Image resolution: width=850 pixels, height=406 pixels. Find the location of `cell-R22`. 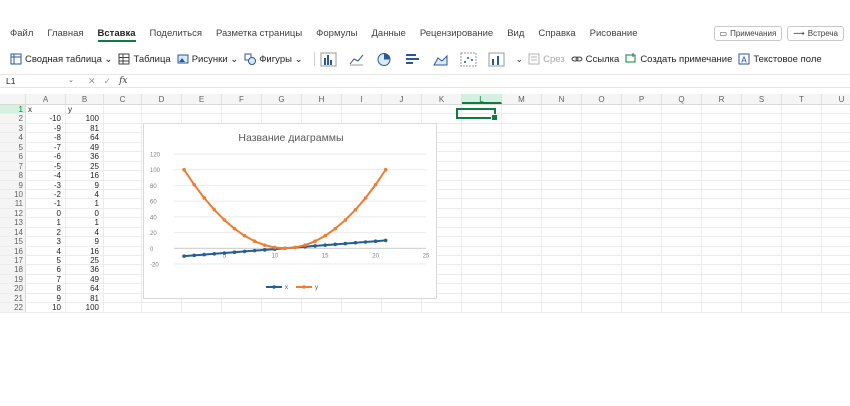

cell-R22 is located at coordinates (722, 307).